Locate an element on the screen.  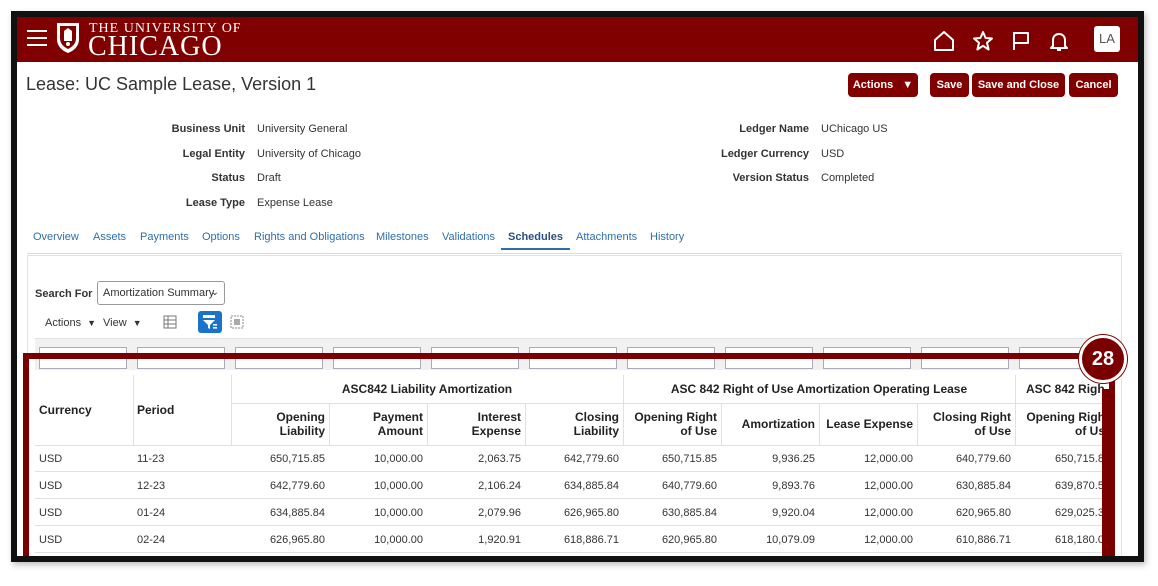
opening-rou-filter-input is located at coordinates (671, 358).